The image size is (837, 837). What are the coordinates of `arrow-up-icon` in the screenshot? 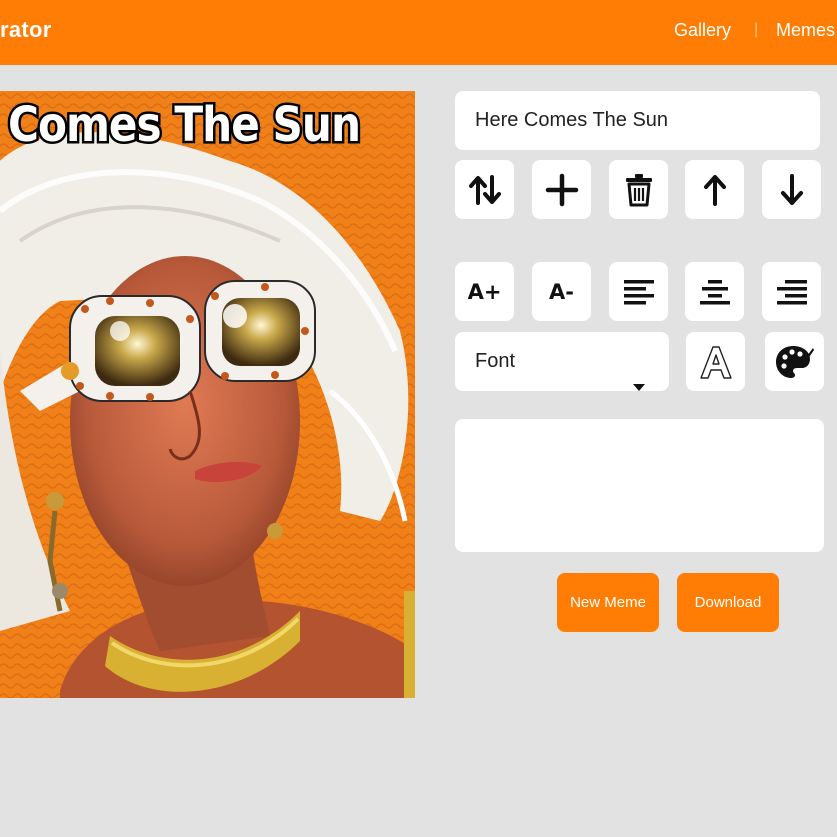 It's located at (714, 190).